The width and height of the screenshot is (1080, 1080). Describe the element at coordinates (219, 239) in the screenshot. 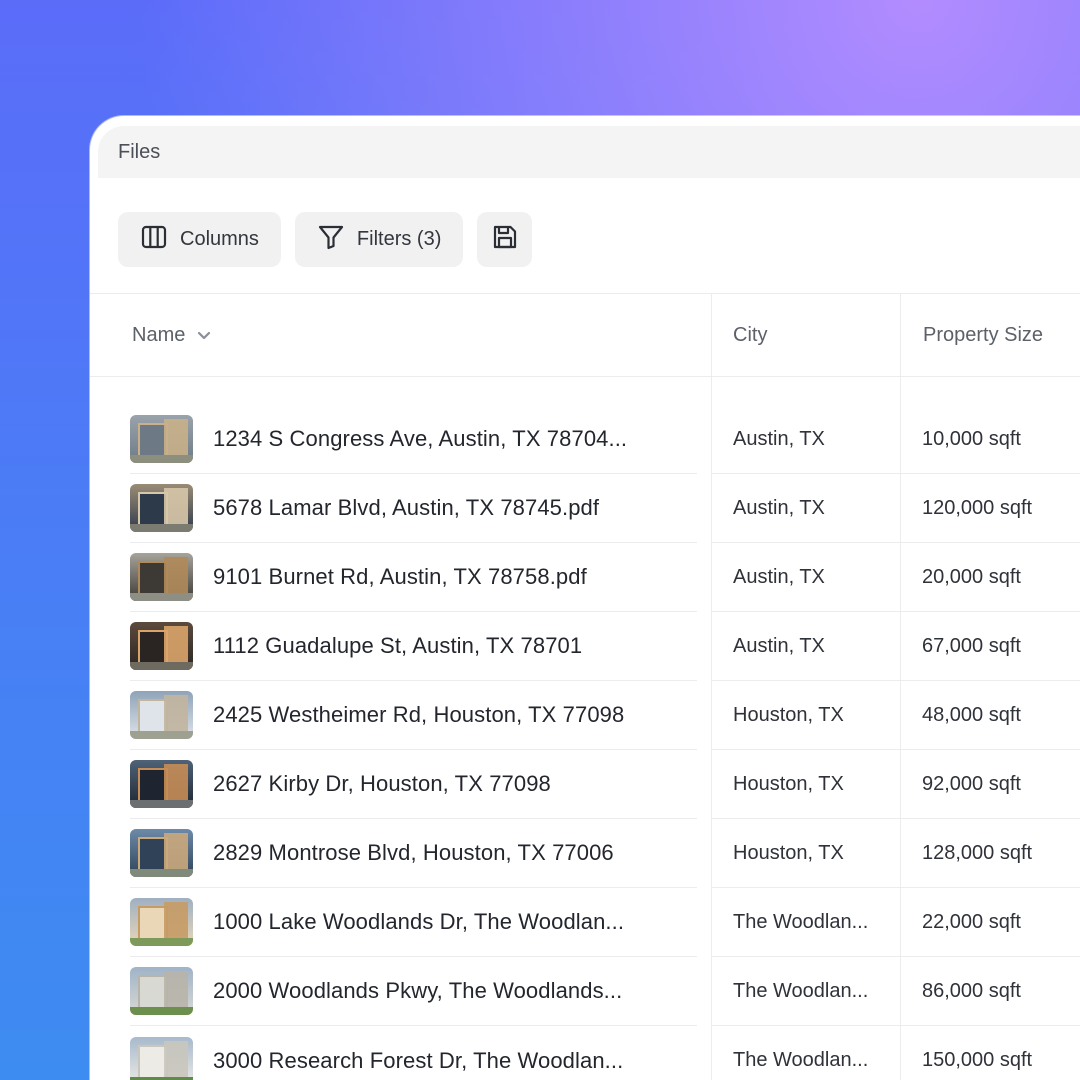

I see `columns-label: Columns` at that location.